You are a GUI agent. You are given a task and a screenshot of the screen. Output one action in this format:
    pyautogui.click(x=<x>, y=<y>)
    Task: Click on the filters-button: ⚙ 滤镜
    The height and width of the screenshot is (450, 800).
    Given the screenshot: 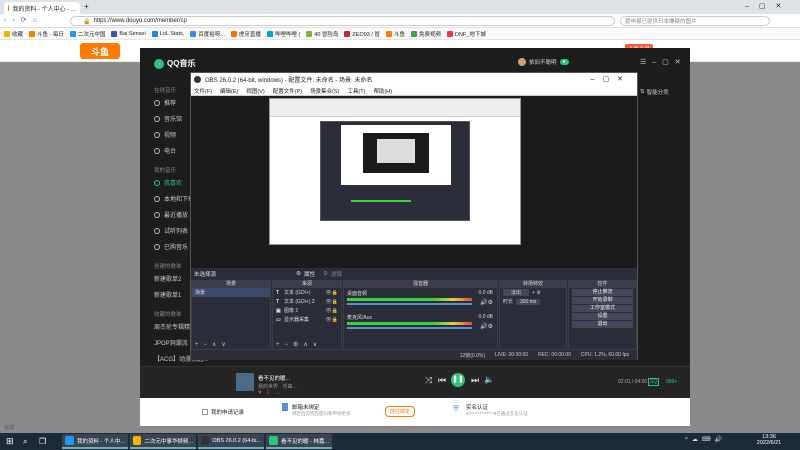 What is the action you would take?
    pyautogui.click(x=332, y=274)
    